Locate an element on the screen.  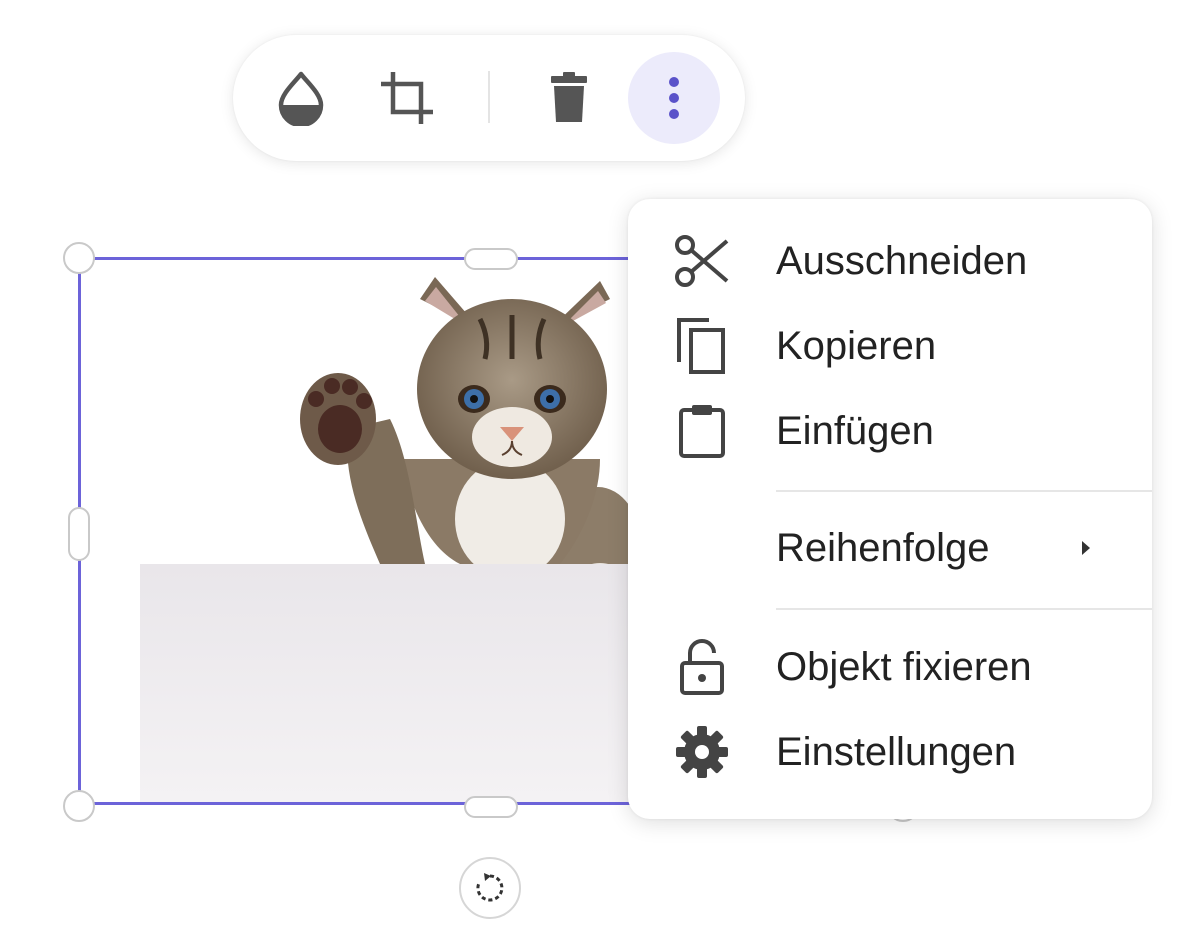
copy-icon is located at coordinates (702, 346).